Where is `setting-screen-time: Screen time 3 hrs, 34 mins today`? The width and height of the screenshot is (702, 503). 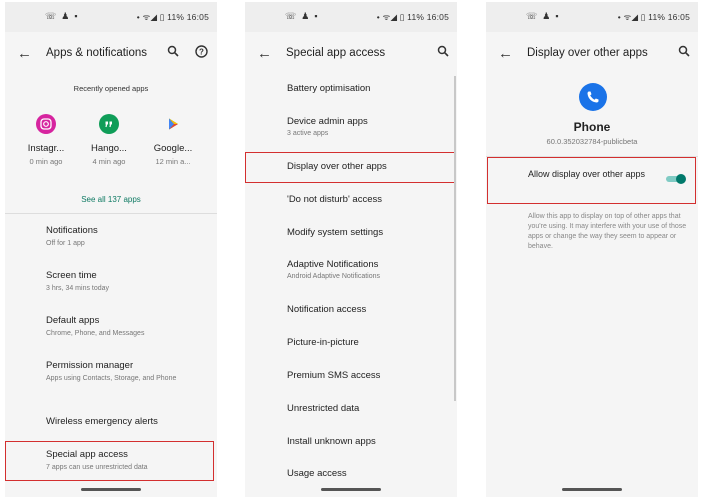
setting-screen-time: Screen time 3 hrs, 34 mins today is located at coordinates (128, 281).